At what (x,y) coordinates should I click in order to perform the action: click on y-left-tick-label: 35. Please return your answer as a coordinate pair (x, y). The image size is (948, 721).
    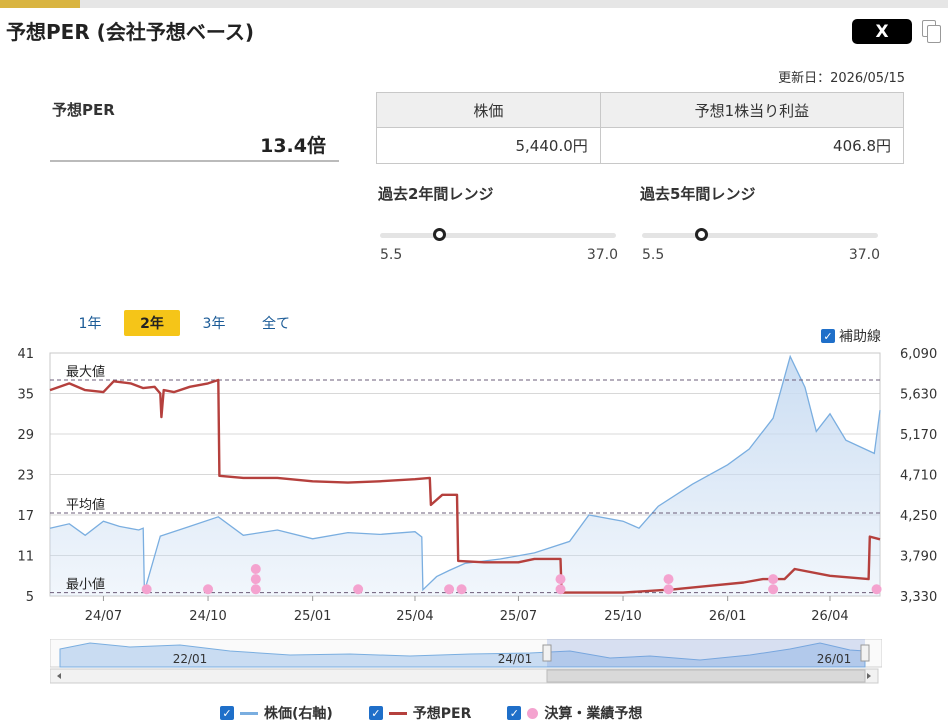
    Looking at the image, I should click on (25, 395).